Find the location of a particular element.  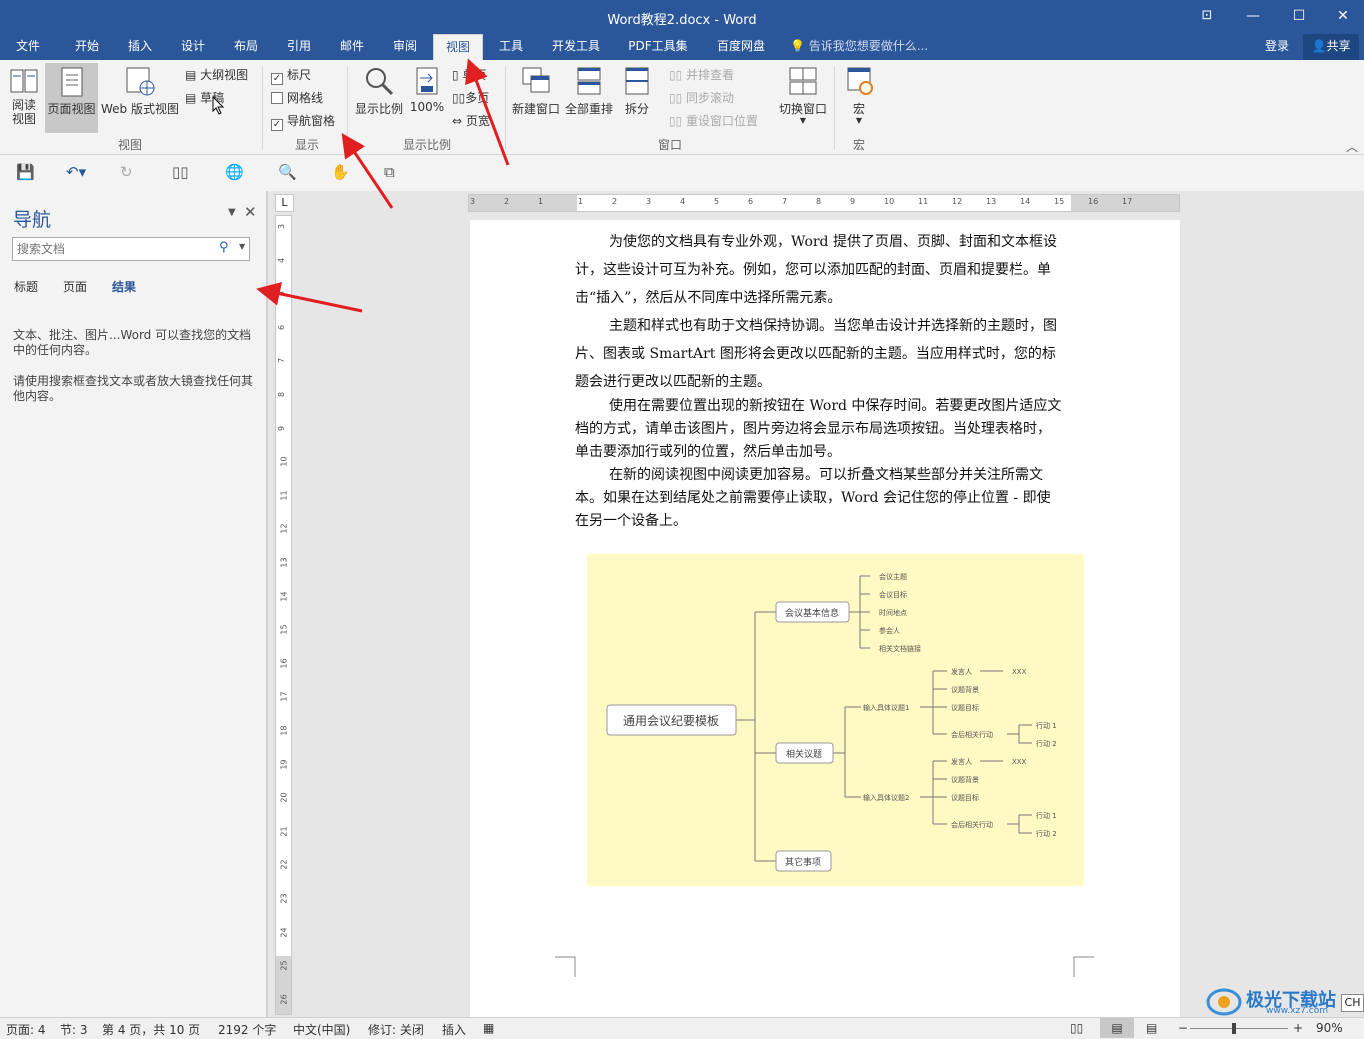

multi-page-button: ▯▯多页 is located at coordinates (470, 97).